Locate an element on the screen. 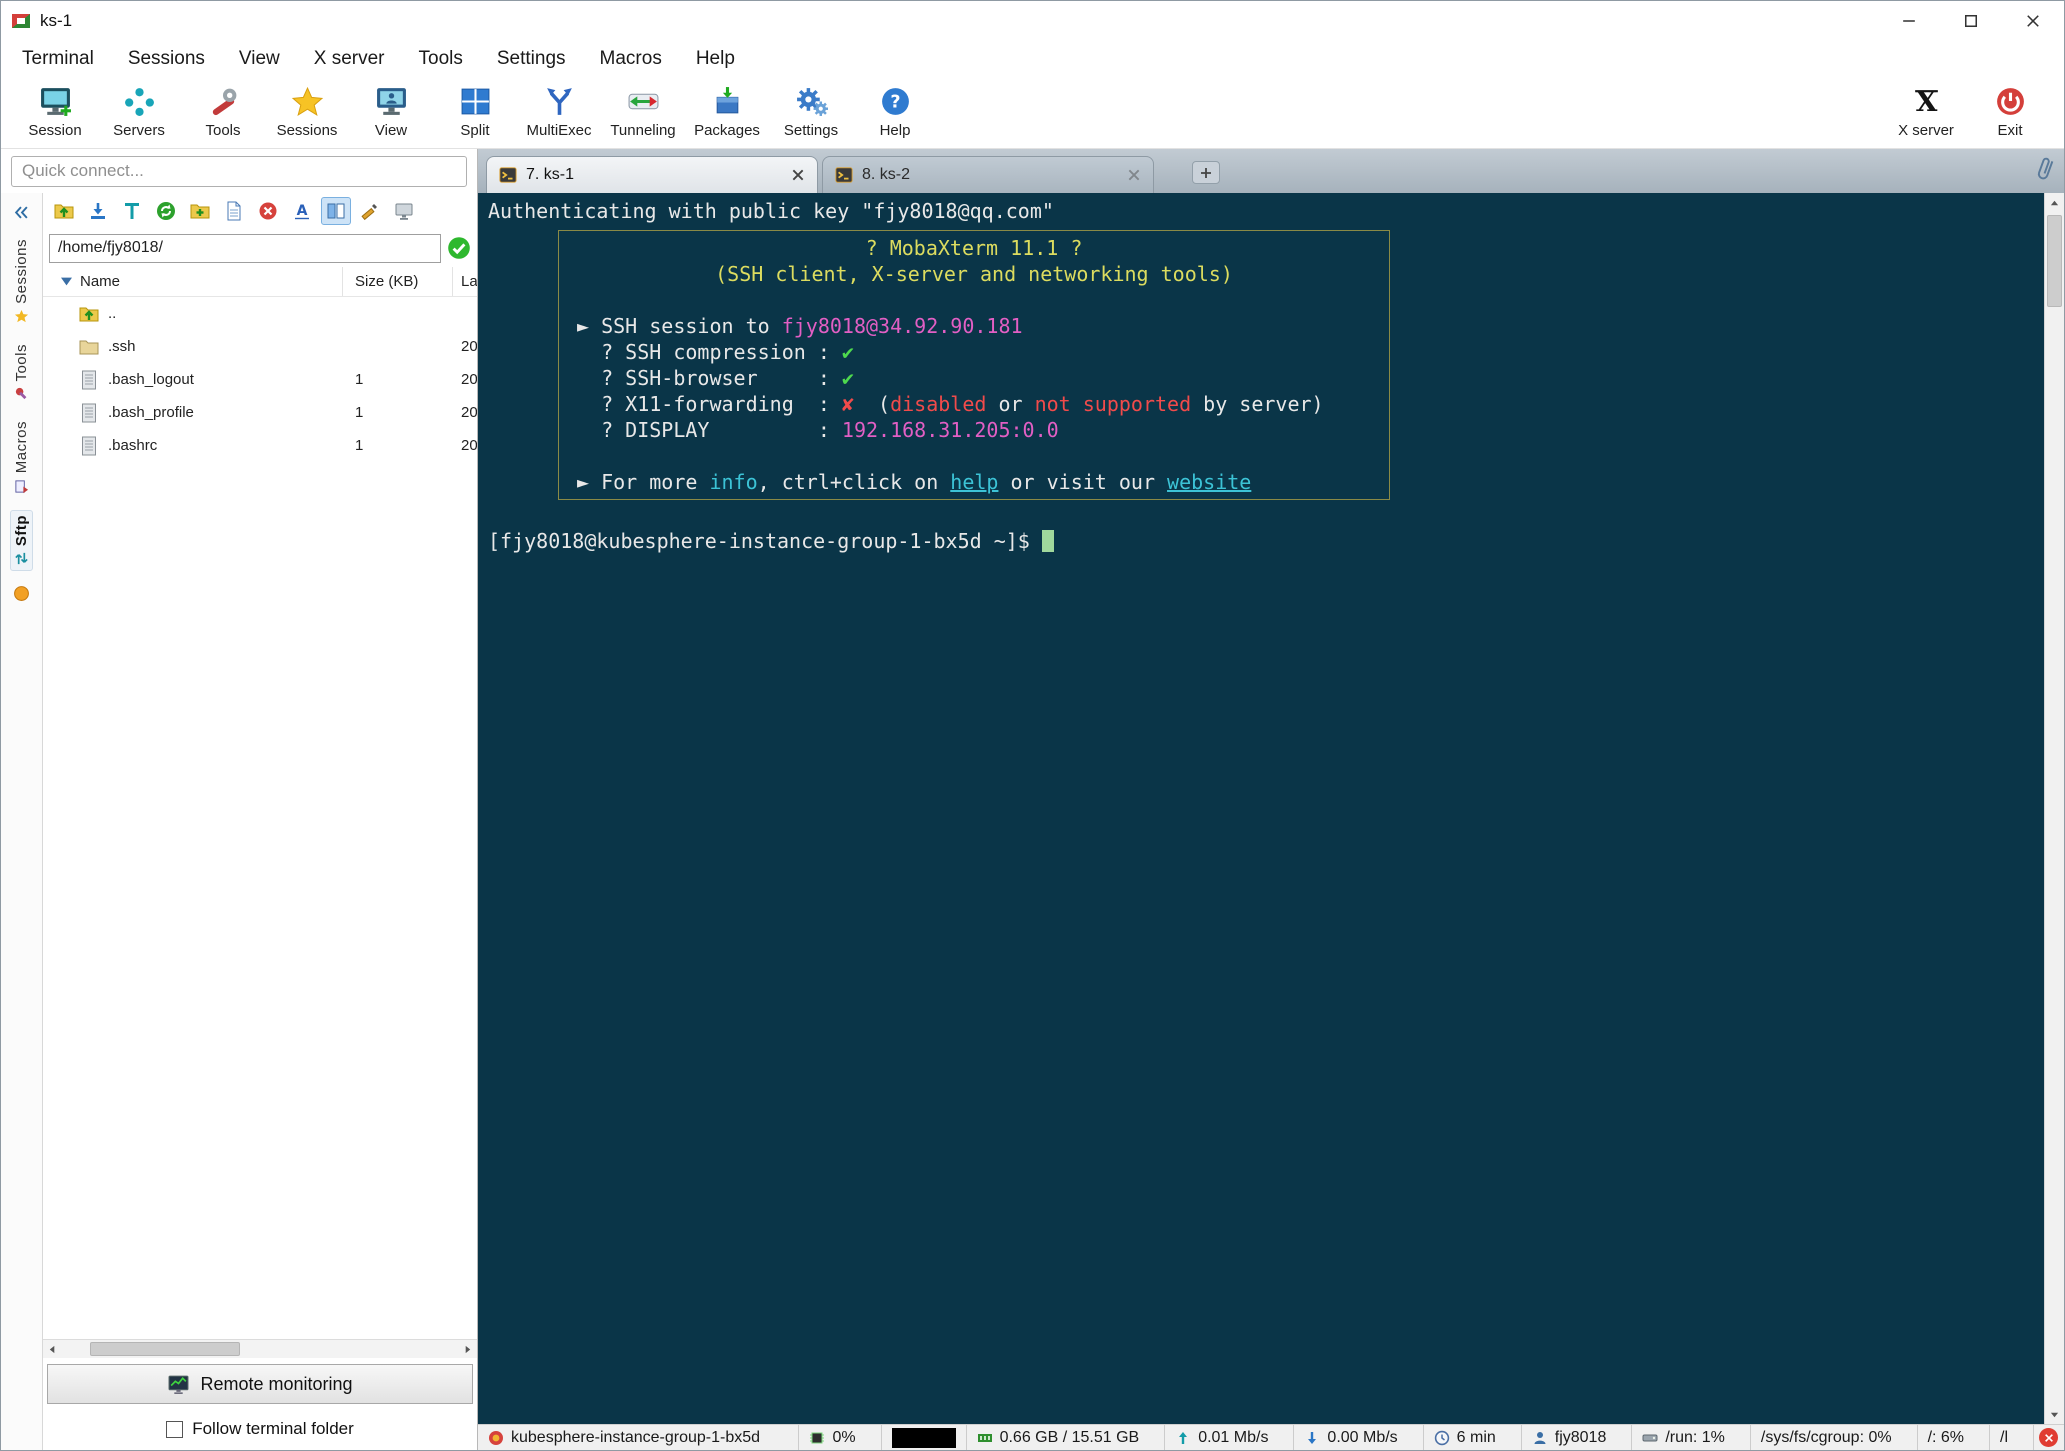 This screenshot has height=1451, width=2065. status-item: kubesphere-instance-group-1-bx5d is located at coordinates (639, 1437).